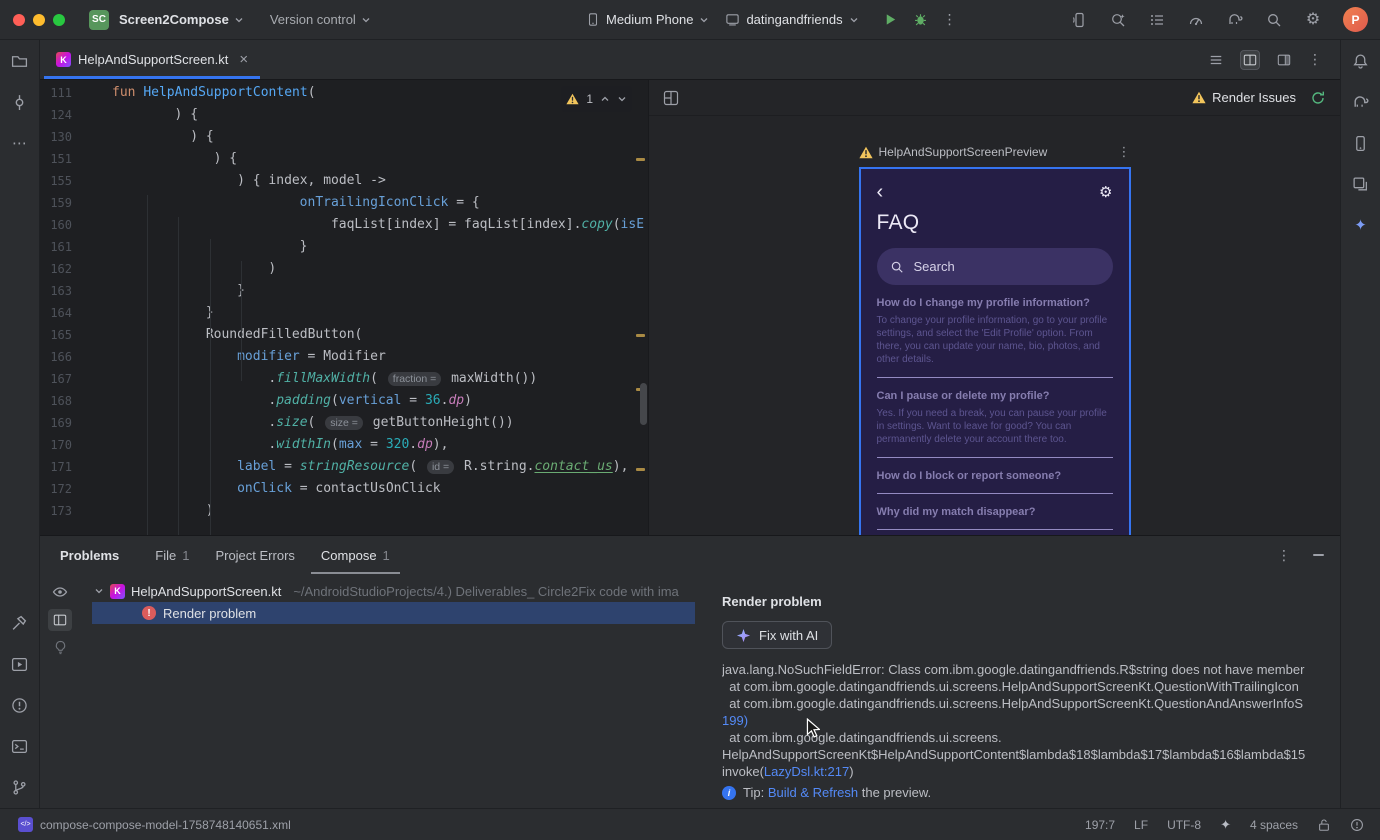  I want to click on inspections-widget-button, so click(1357, 825).